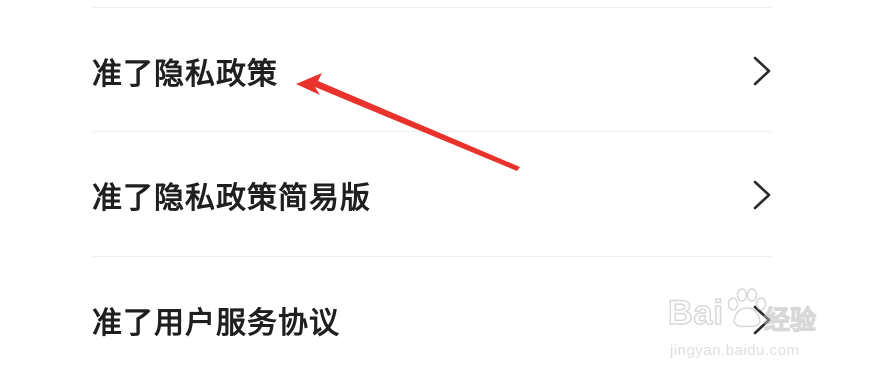  What do you see at coordinates (185, 74) in the screenshot?
I see `settings-item-label: 准了隐私政策` at bounding box center [185, 74].